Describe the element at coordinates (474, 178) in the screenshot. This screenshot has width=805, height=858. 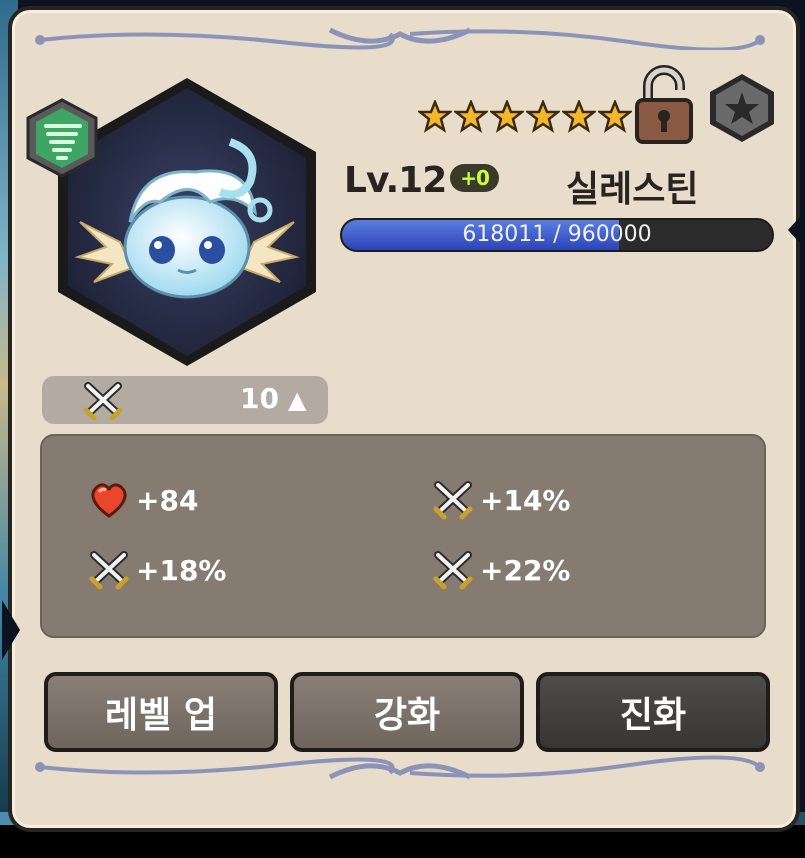
I see `level-bonus-badge: +0` at that location.